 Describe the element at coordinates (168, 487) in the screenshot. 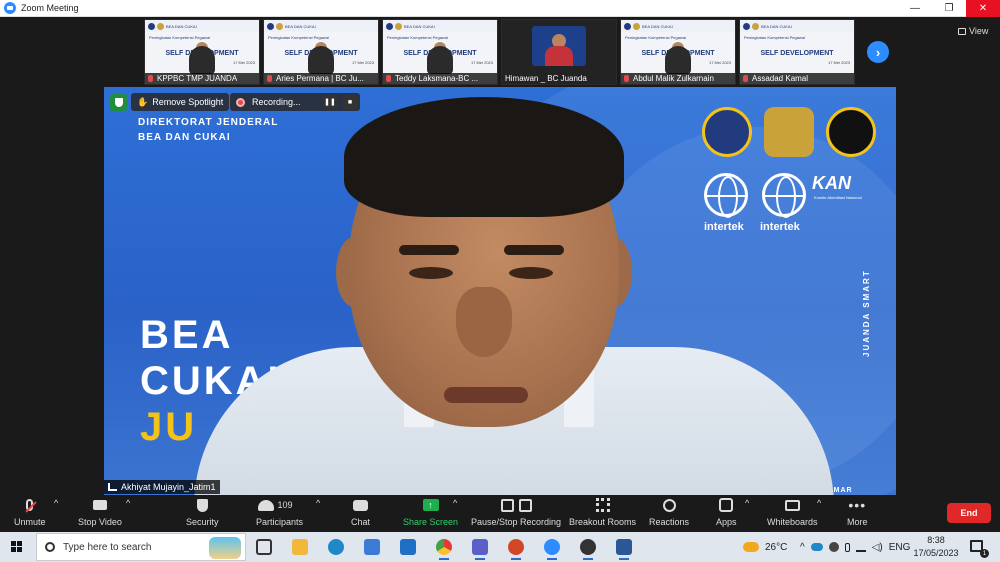

I see `speaker-name: Akhiyat Mujayin_Jatim1` at that location.